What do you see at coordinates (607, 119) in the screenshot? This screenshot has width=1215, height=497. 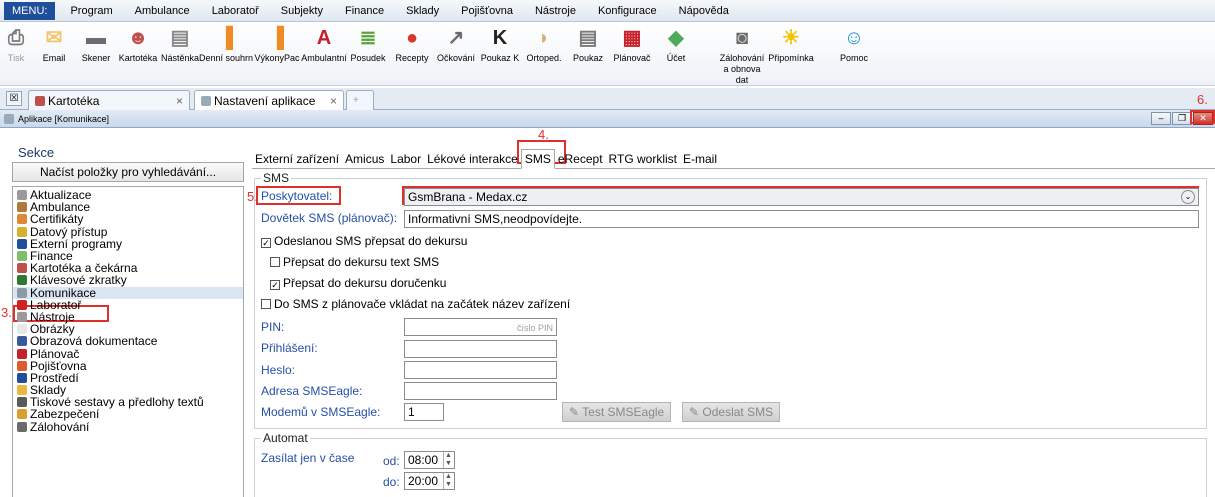 I see `window-title-bar: Aplikace [Komunikace] – ❐ ✕` at bounding box center [607, 119].